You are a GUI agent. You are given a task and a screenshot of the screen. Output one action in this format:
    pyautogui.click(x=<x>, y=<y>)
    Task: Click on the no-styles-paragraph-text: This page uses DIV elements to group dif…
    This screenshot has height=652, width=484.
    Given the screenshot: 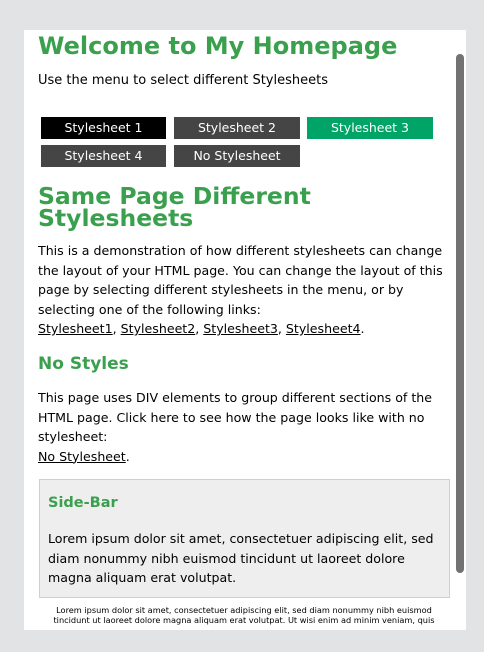 What is the action you would take?
    pyautogui.click(x=235, y=417)
    